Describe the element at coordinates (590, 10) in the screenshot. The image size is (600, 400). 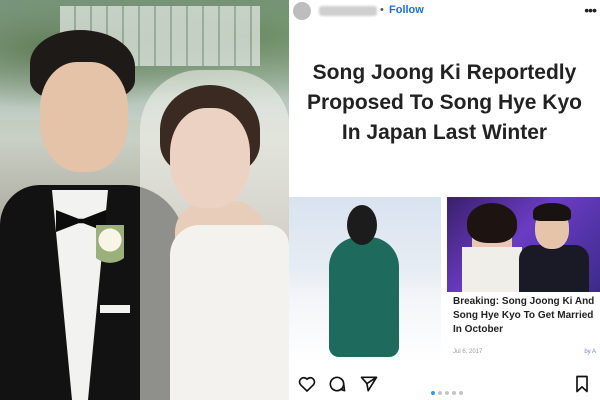
I see `more-options-icon: •••` at that location.